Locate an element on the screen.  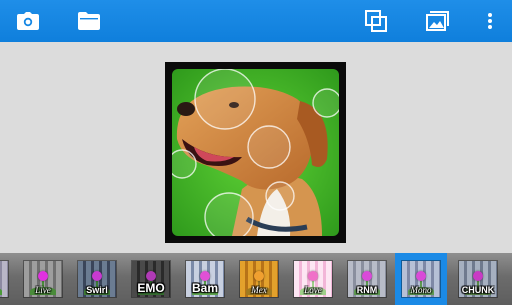
filter-label: CHUNK is located at coordinates (478, 290).